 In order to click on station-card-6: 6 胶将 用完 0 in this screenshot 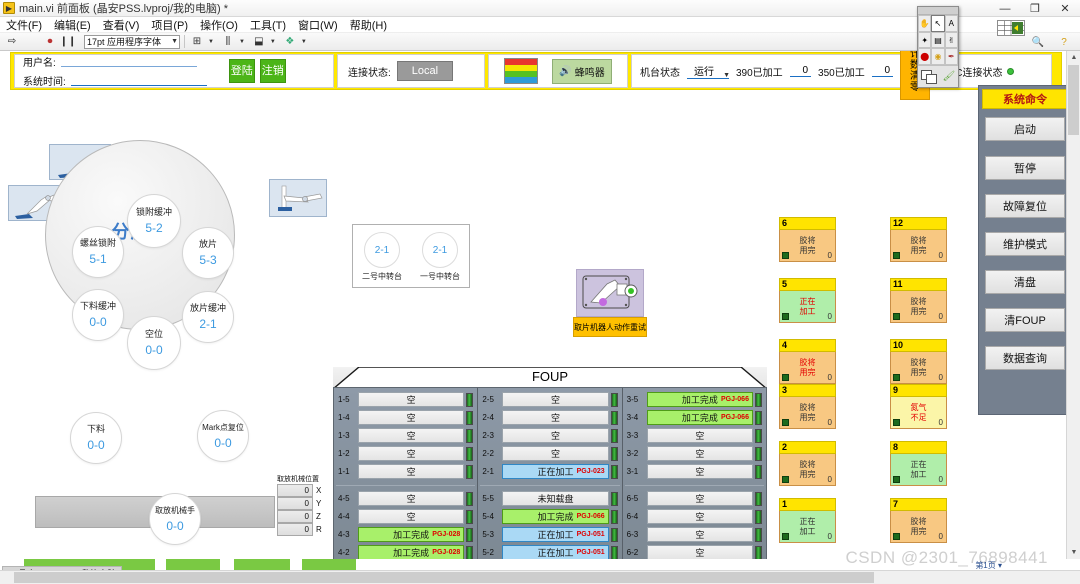, I will do `click(807, 239)`.